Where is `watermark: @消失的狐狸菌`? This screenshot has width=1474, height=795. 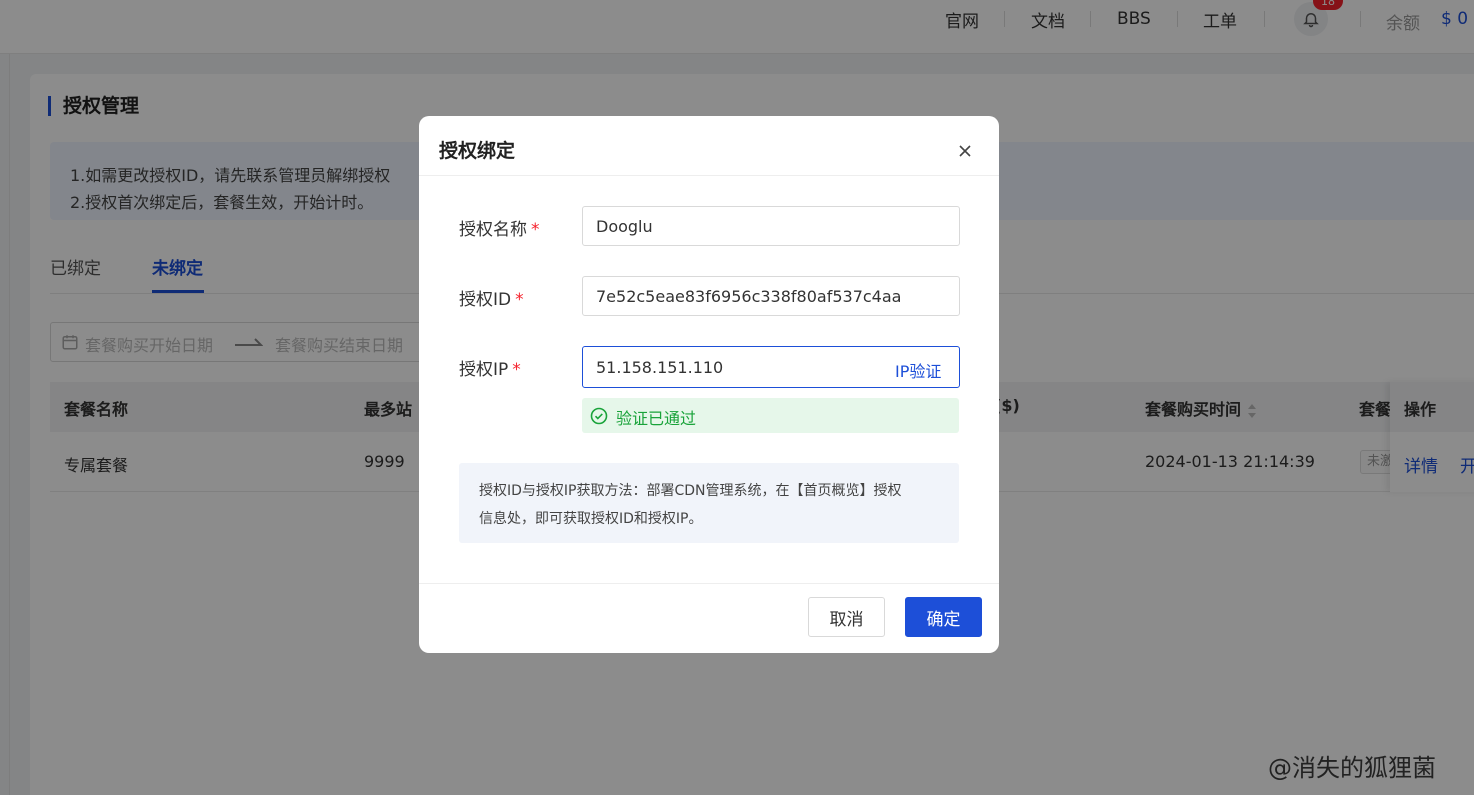
watermark: @消失的狐狸菌 is located at coordinates (1352, 768).